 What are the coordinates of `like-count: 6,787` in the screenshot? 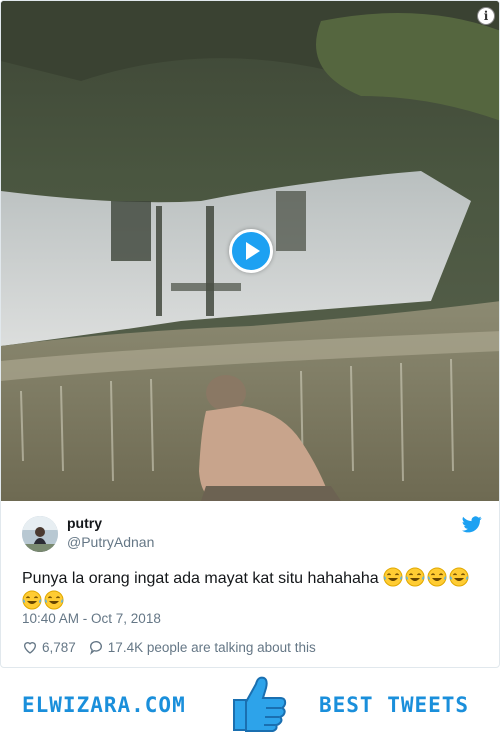 It's located at (59, 647).